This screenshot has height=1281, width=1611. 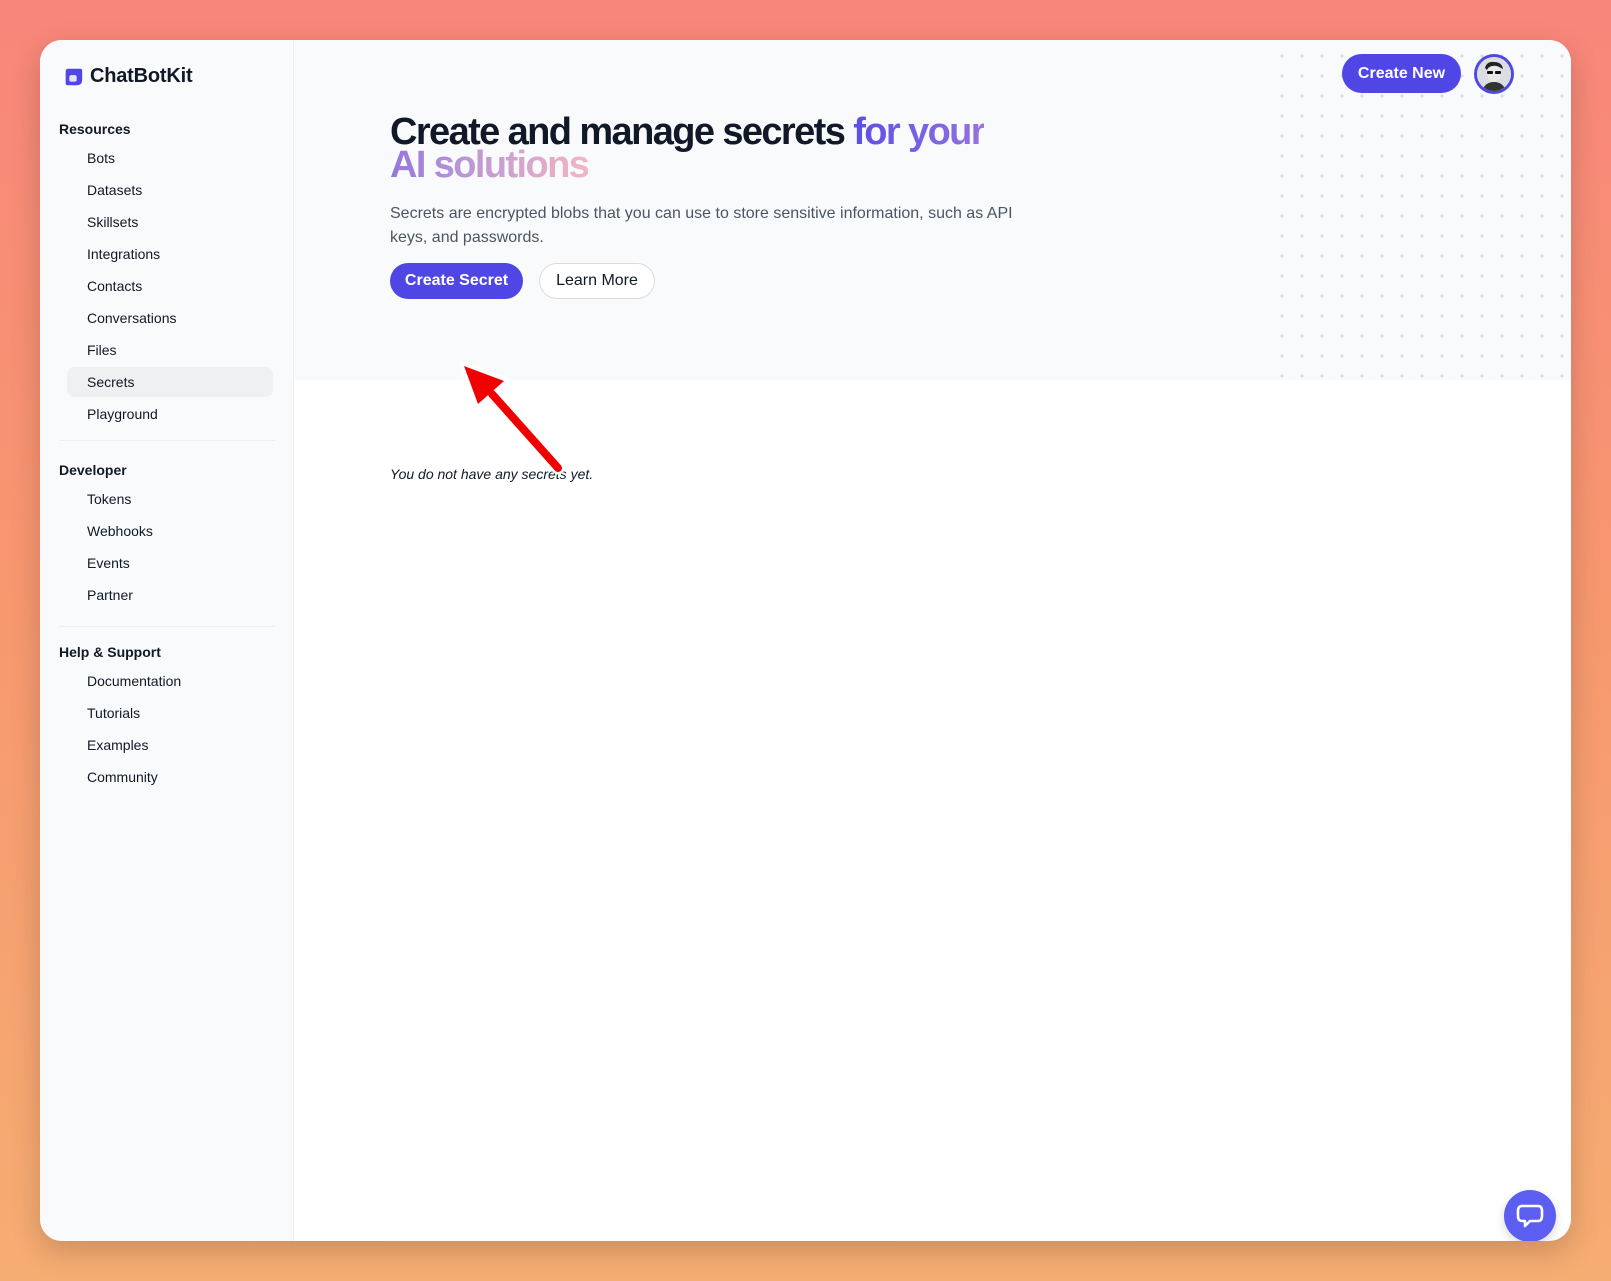 I want to click on sidebar-item-secrets: Secrets, so click(x=170, y=382).